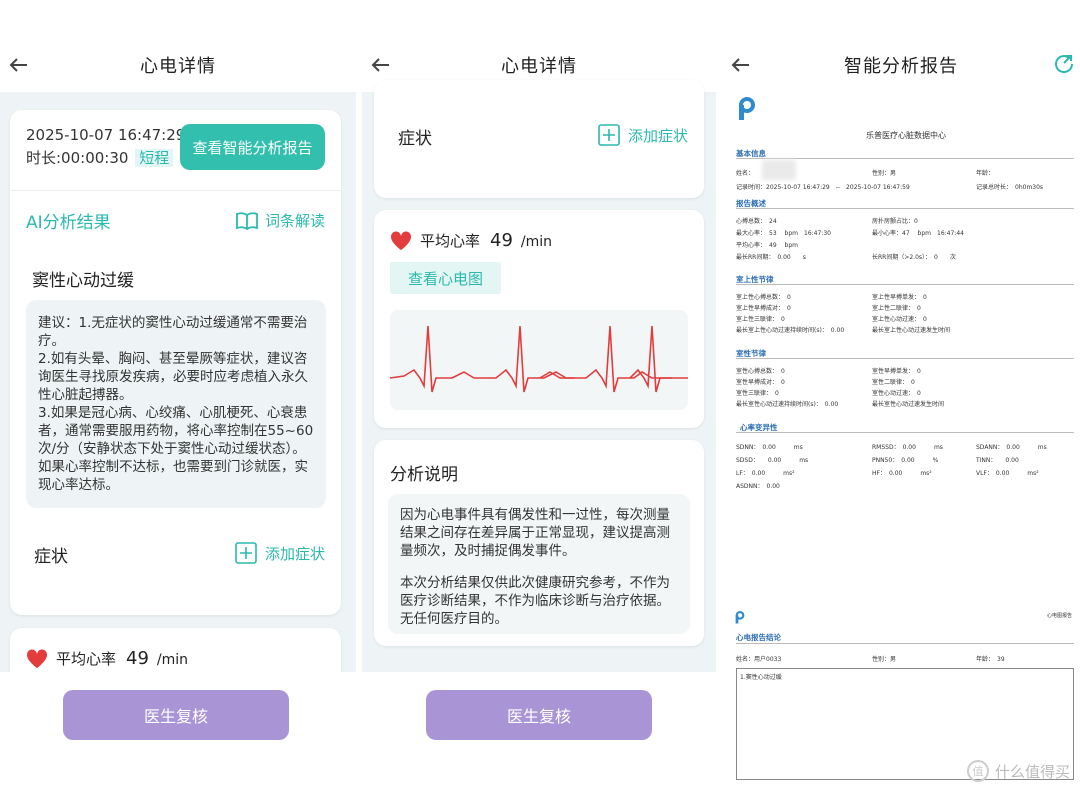 This screenshot has width=1080, height=792. I want to click on ecg-preview, so click(538, 360).